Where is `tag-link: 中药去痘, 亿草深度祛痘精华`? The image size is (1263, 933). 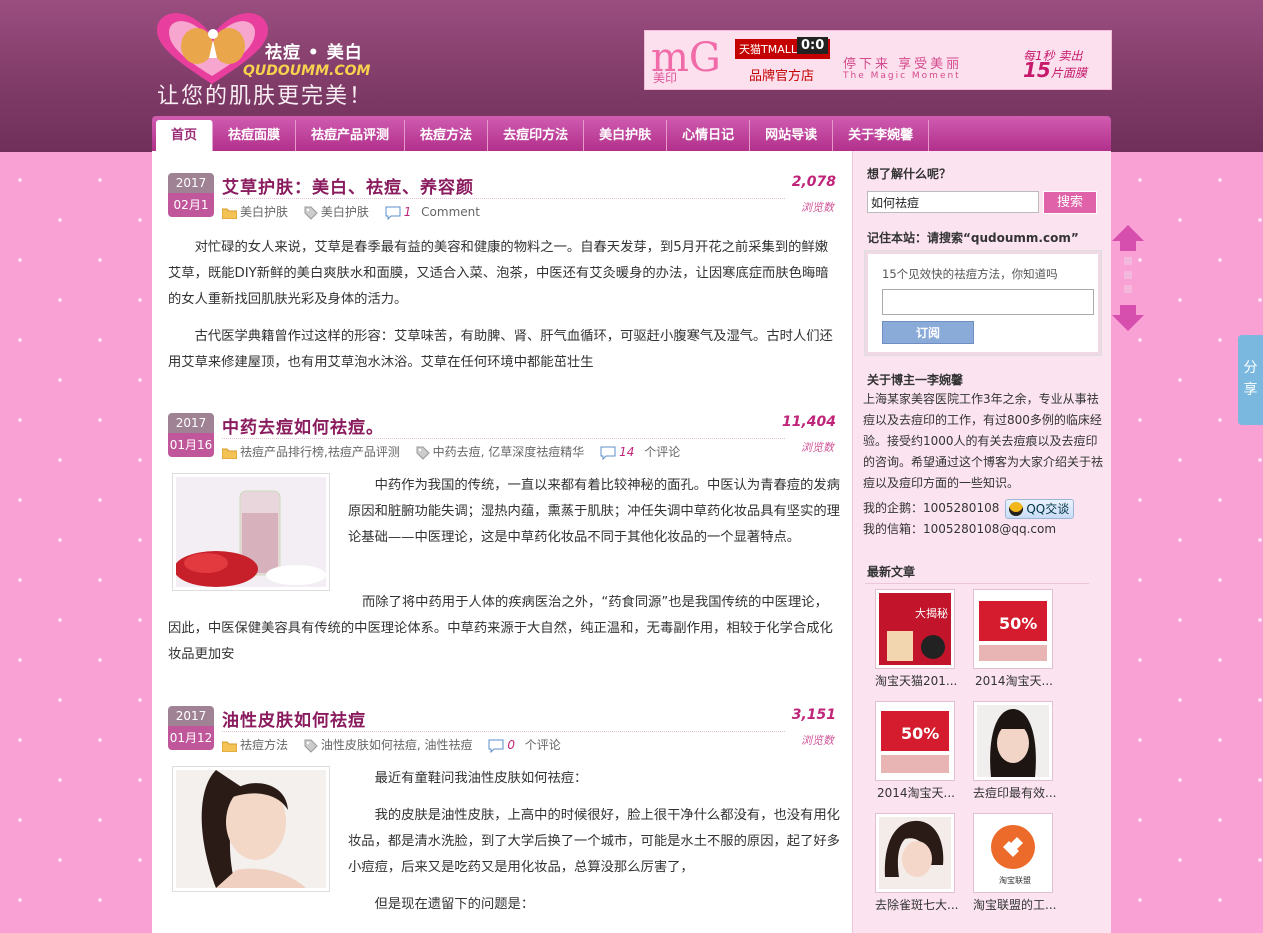 tag-link: 中药去痘, 亿草深度祛痘精华 is located at coordinates (503, 452).